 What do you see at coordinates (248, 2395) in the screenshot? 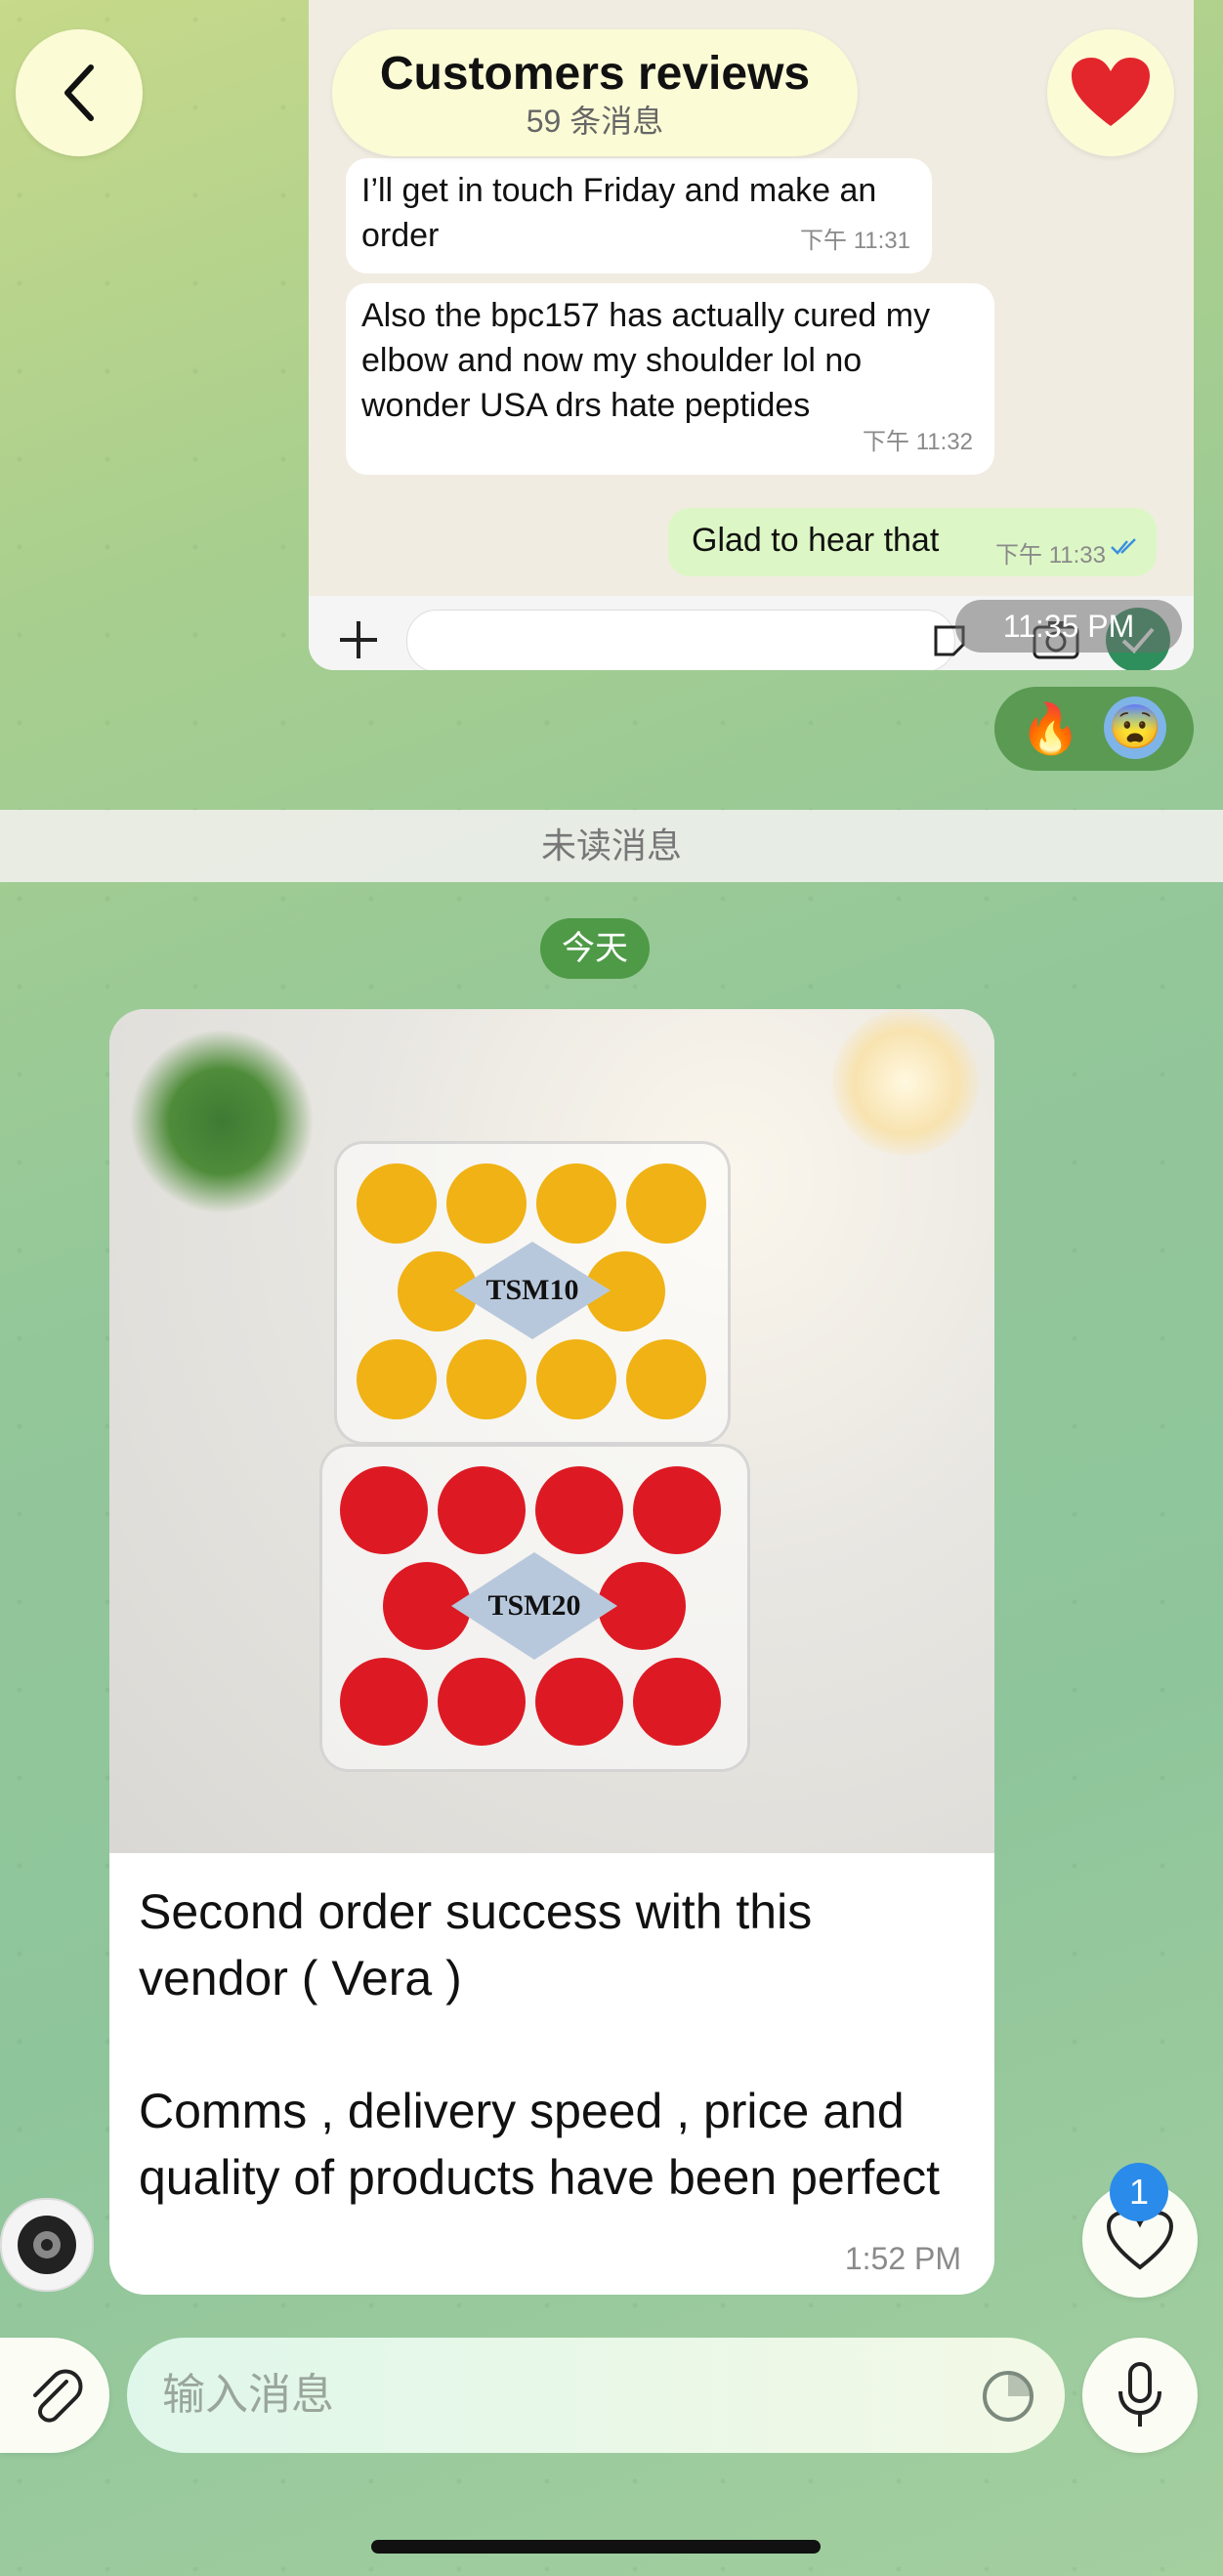
I see `message-placeholder: 输入消息` at bounding box center [248, 2395].